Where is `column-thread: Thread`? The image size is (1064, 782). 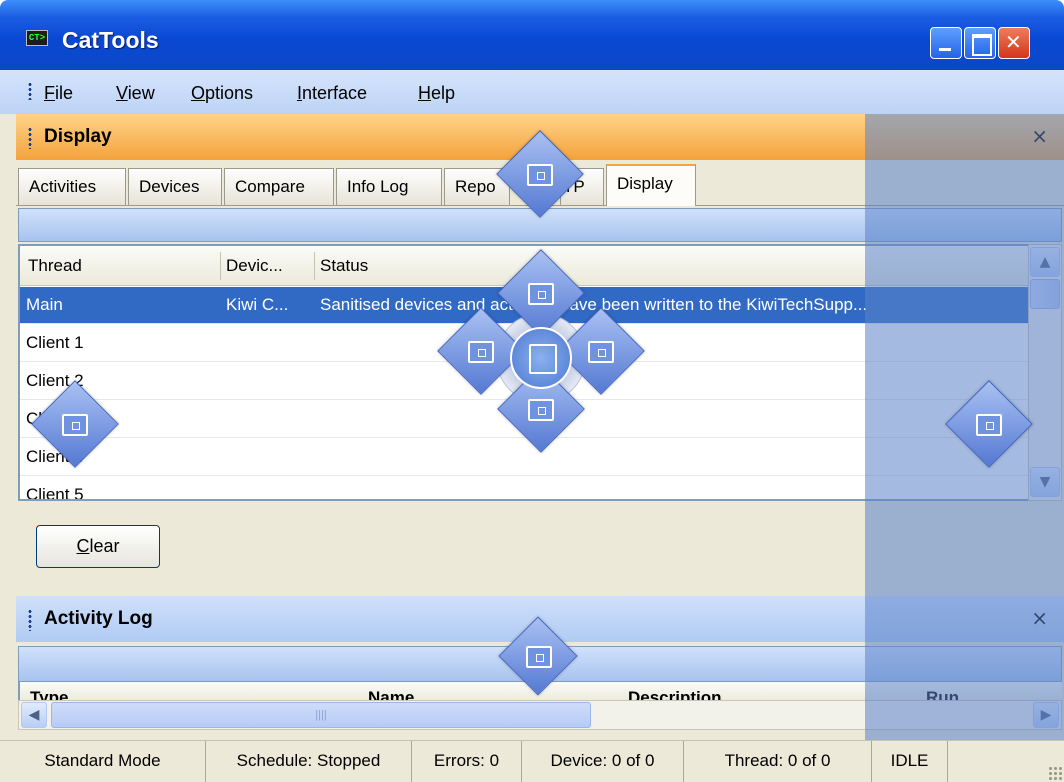 column-thread: Thread is located at coordinates (55, 266).